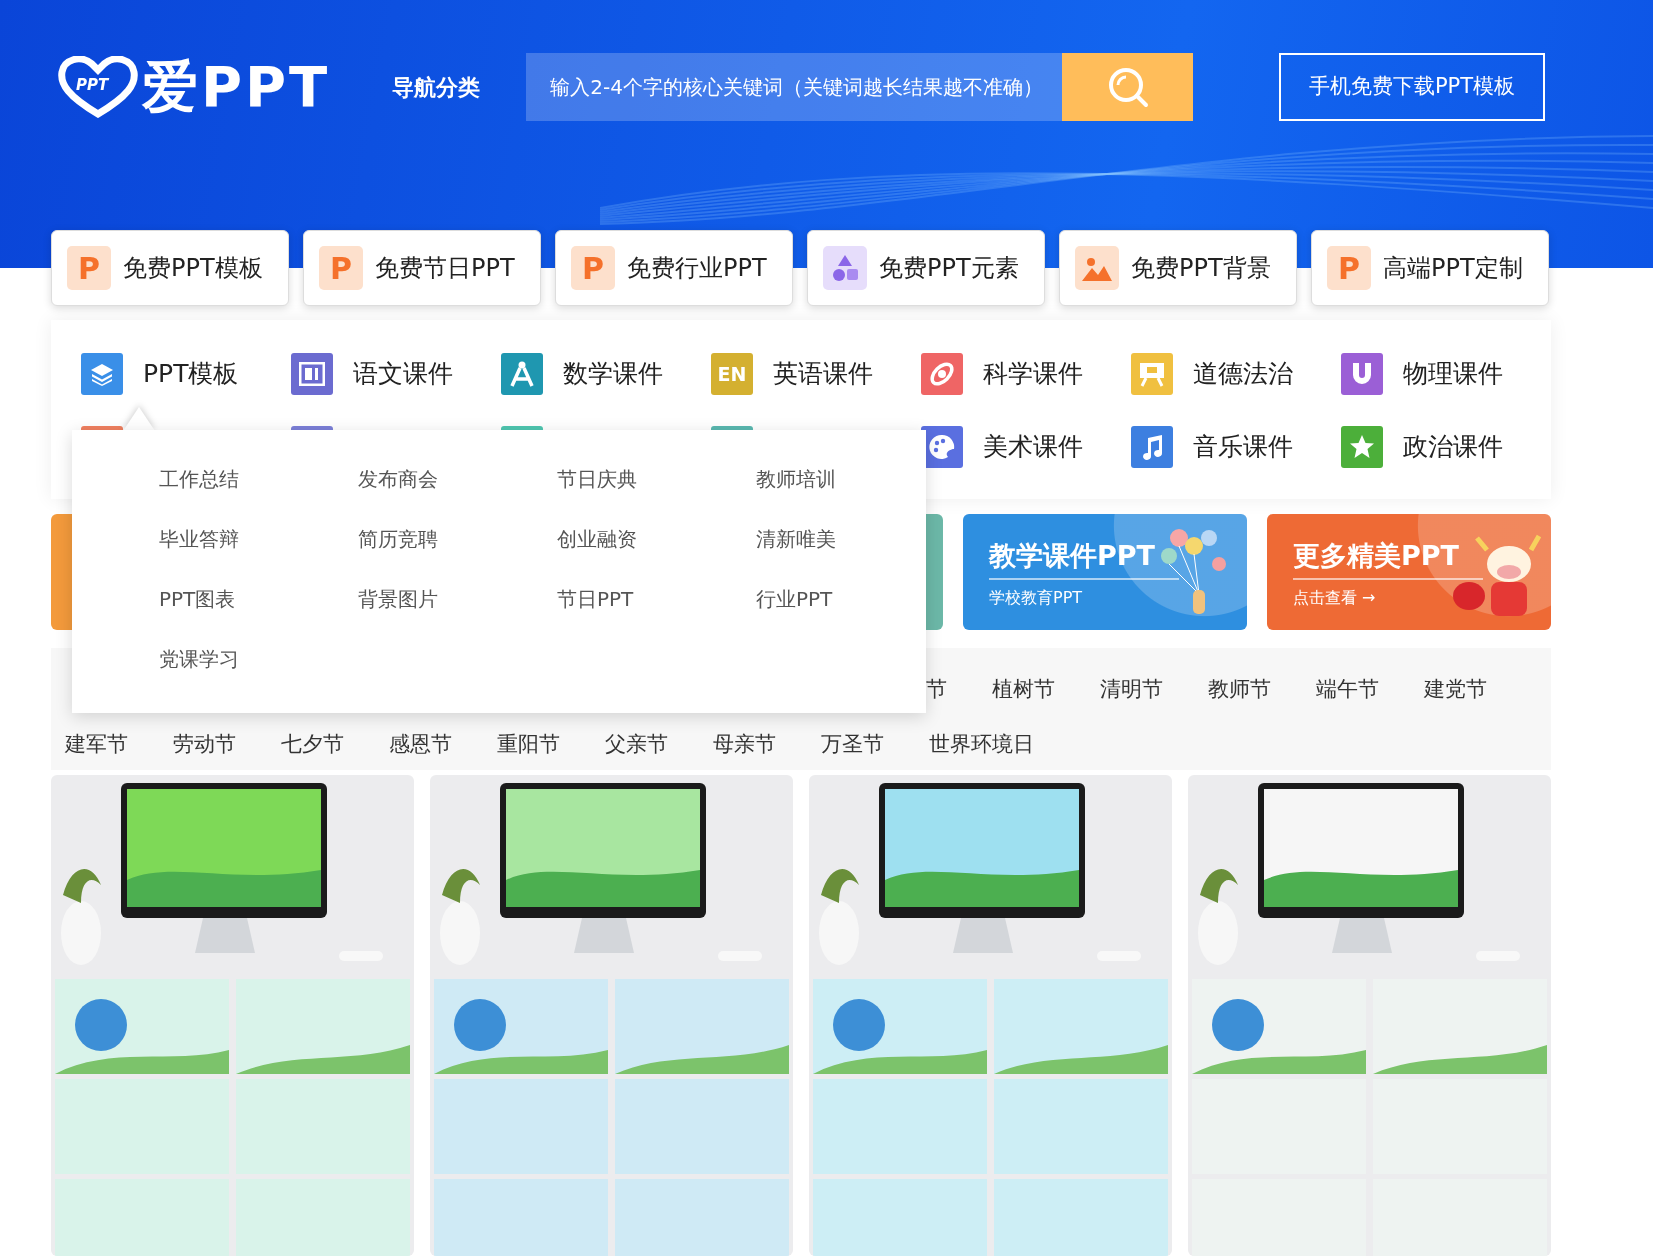  Describe the element at coordinates (403, 374) in the screenshot. I see `subject-link: 语文课件` at that location.